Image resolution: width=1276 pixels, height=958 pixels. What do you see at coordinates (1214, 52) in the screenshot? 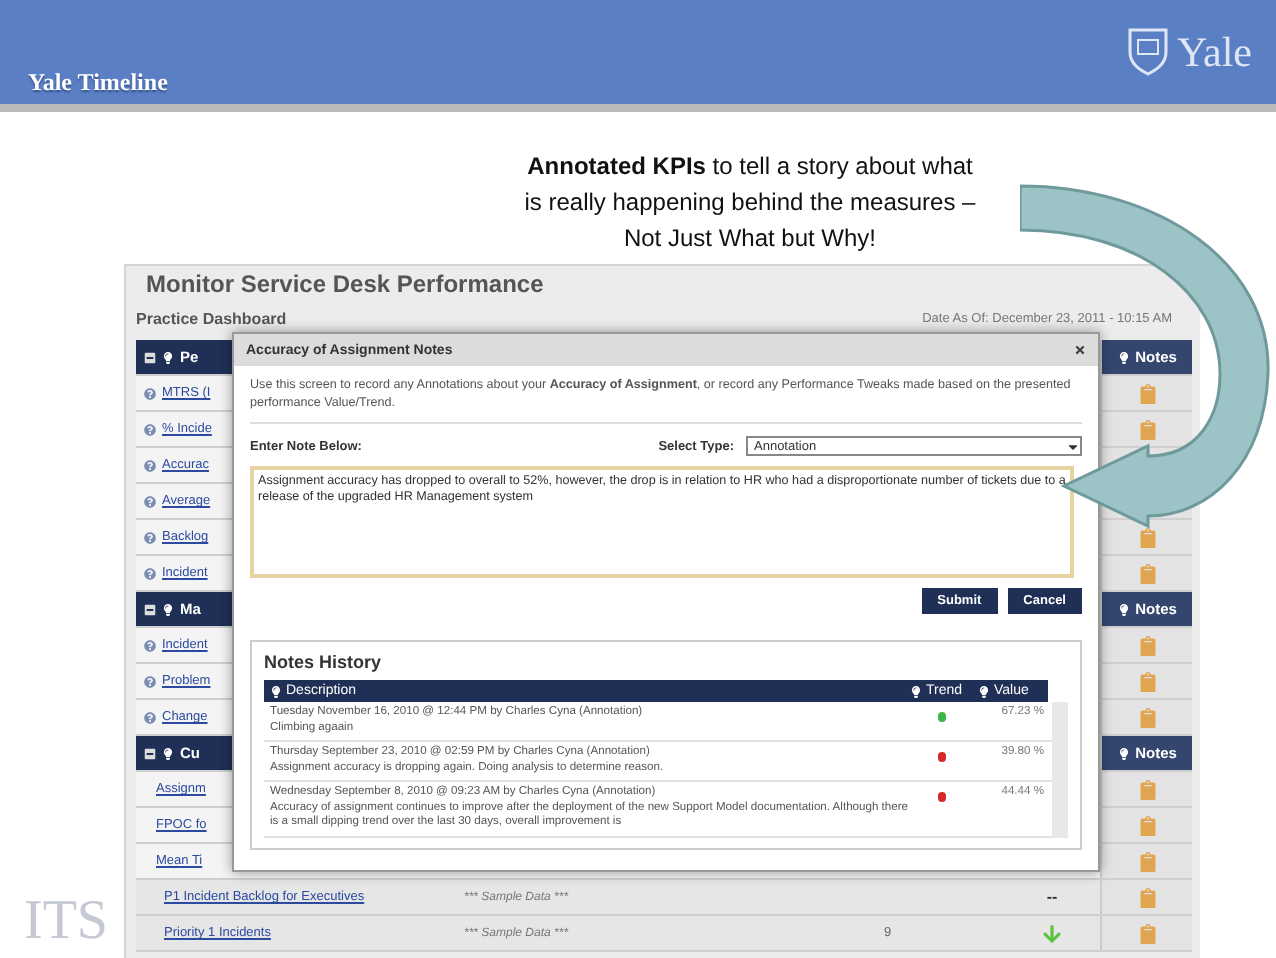
I see `logo-text: Yale` at bounding box center [1214, 52].